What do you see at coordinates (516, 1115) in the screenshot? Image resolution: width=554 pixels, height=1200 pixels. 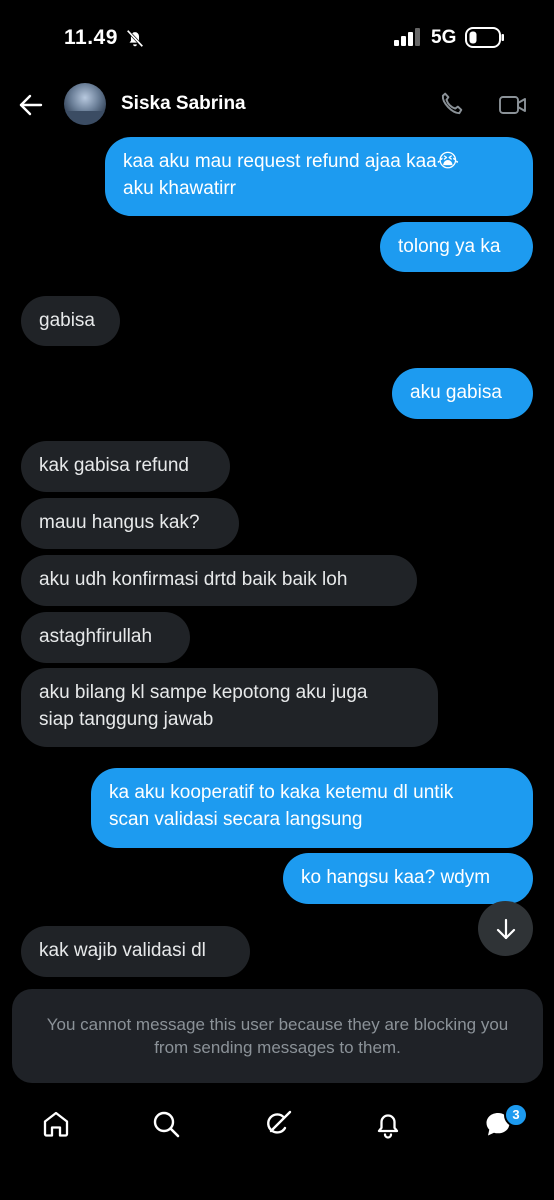 I see `messages-badge: 3` at bounding box center [516, 1115].